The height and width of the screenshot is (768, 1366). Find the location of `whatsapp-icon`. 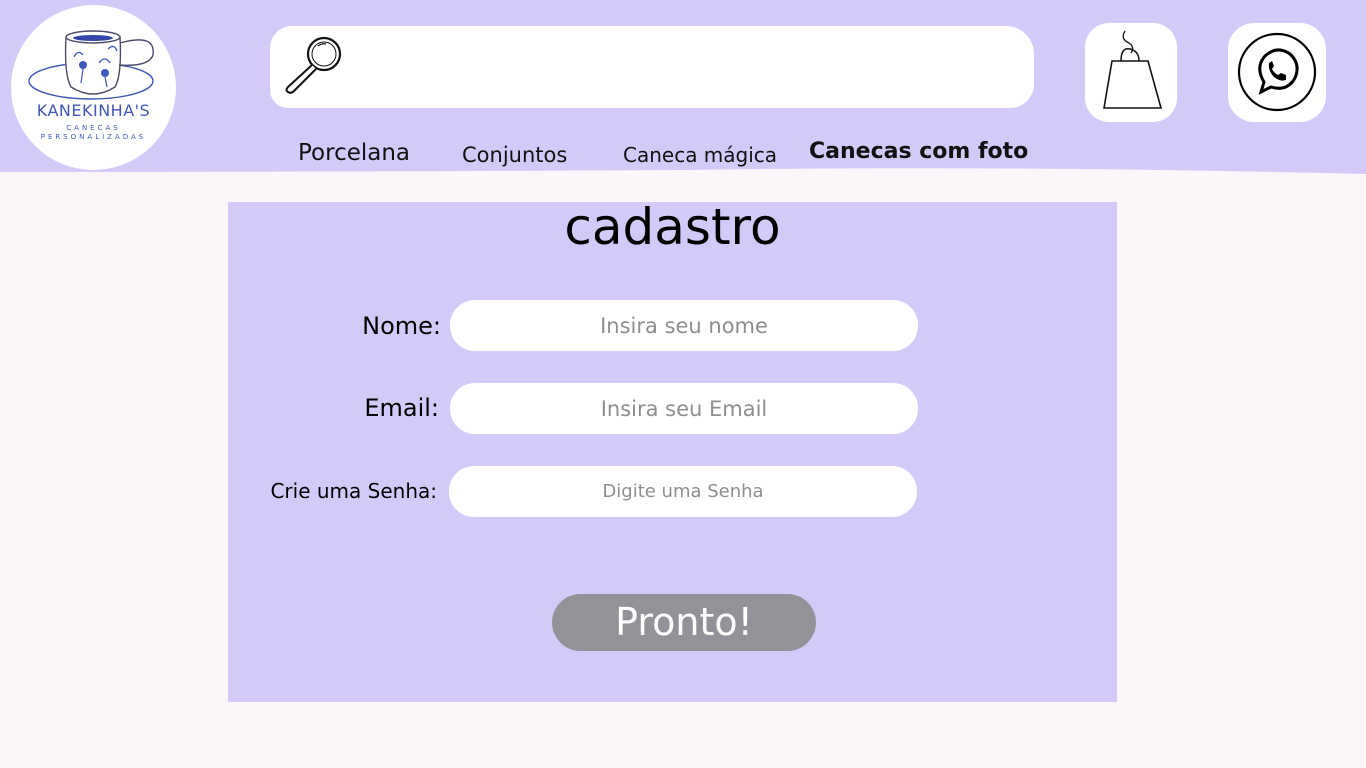

whatsapp-icon is located at coordinates (1277, 72).